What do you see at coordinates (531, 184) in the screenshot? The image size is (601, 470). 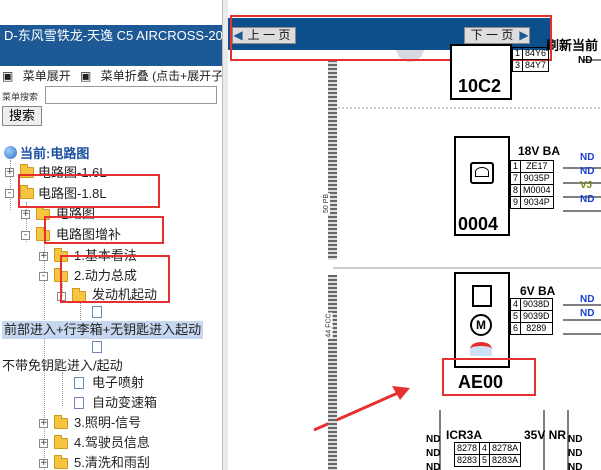 I see `pin-table: 1 ZE17 7 9035P 8 M0004 9 9034P` at bounding box center [531, 184].